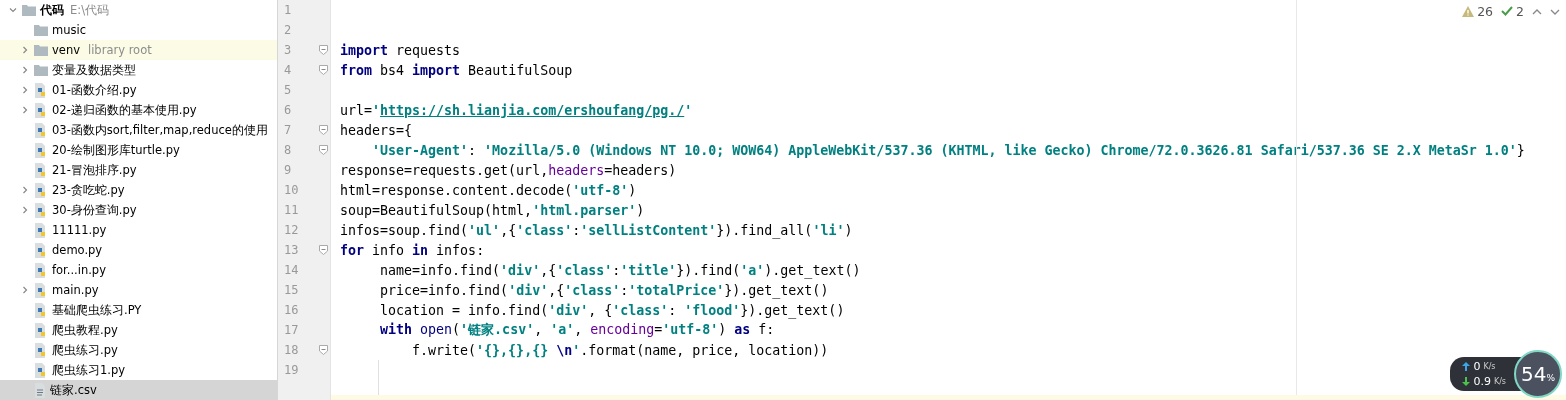 The image size is (1566, 400). I want to click on tree-item: 爬虫练习.py, so click(138, 350).